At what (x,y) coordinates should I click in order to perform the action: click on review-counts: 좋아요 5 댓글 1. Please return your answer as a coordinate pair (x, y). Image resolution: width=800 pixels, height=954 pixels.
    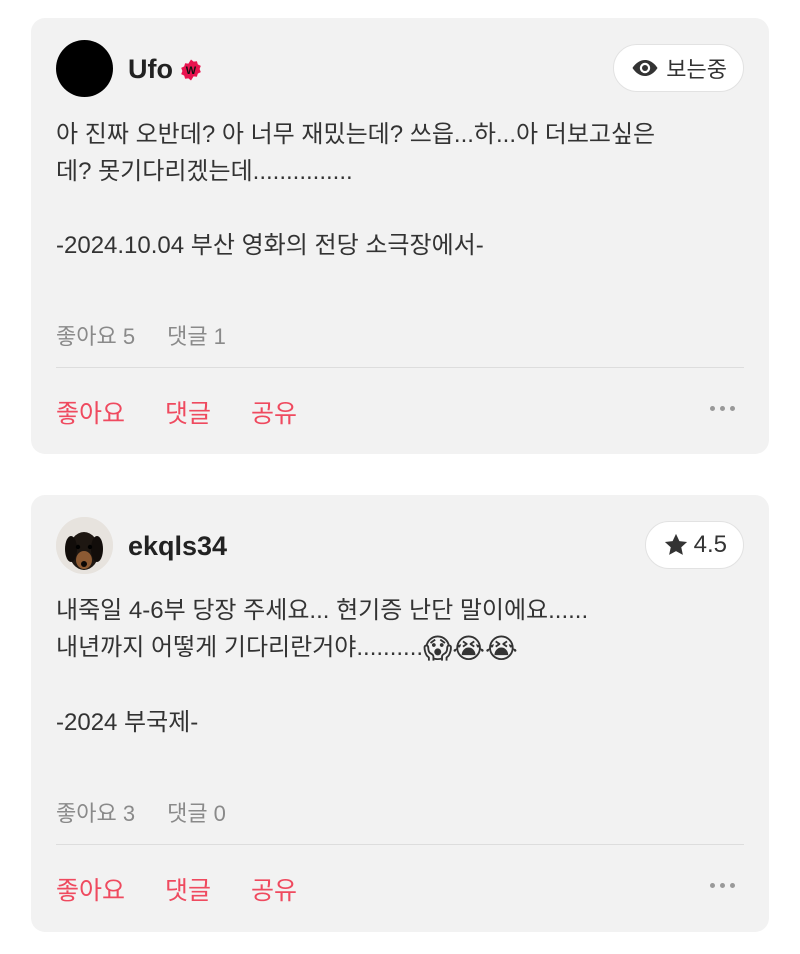
    Looking at the image, I should click on (141, 335).